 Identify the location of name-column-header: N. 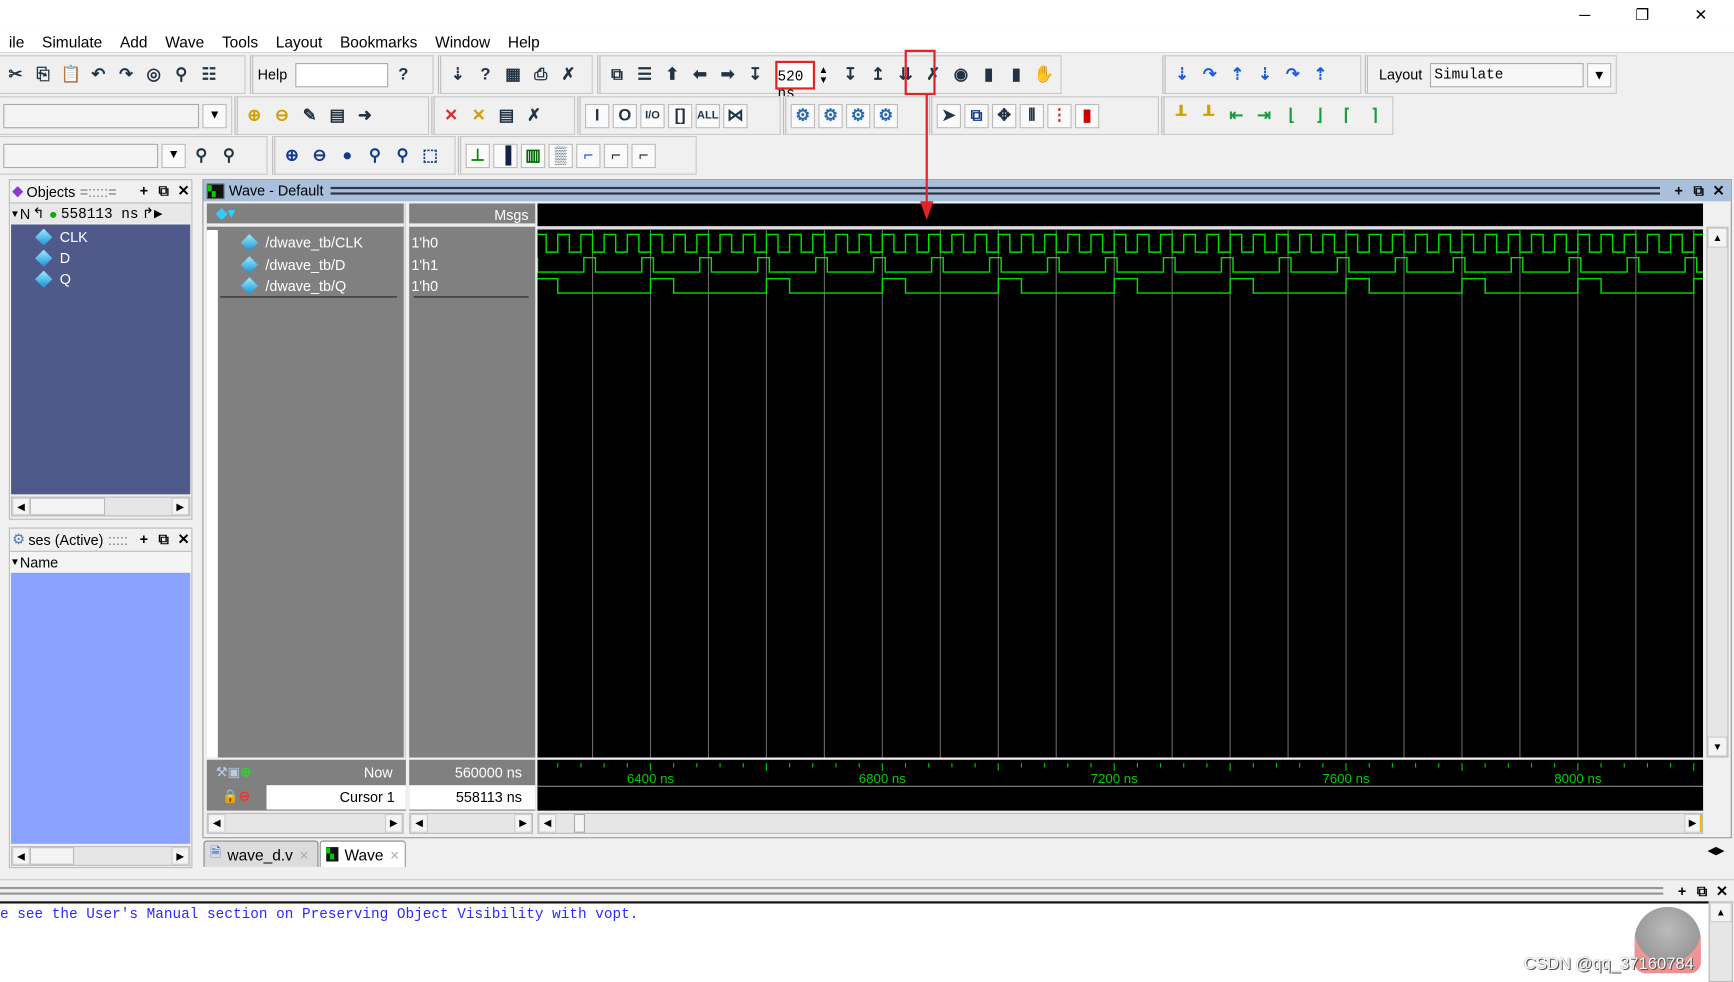
(25, 213).